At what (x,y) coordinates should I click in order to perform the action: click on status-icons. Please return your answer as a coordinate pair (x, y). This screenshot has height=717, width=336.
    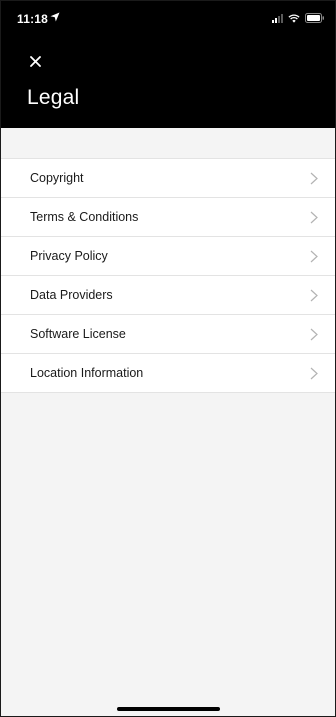
    Looking at the image, I should click on (298, 18).